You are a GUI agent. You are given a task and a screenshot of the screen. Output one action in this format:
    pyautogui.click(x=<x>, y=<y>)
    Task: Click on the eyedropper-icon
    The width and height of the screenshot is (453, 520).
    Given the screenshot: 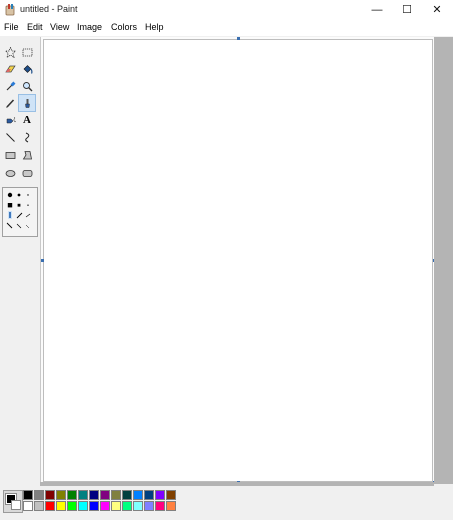 What is the action you would take?
    pyautogui.click(x=10, y=85)
    